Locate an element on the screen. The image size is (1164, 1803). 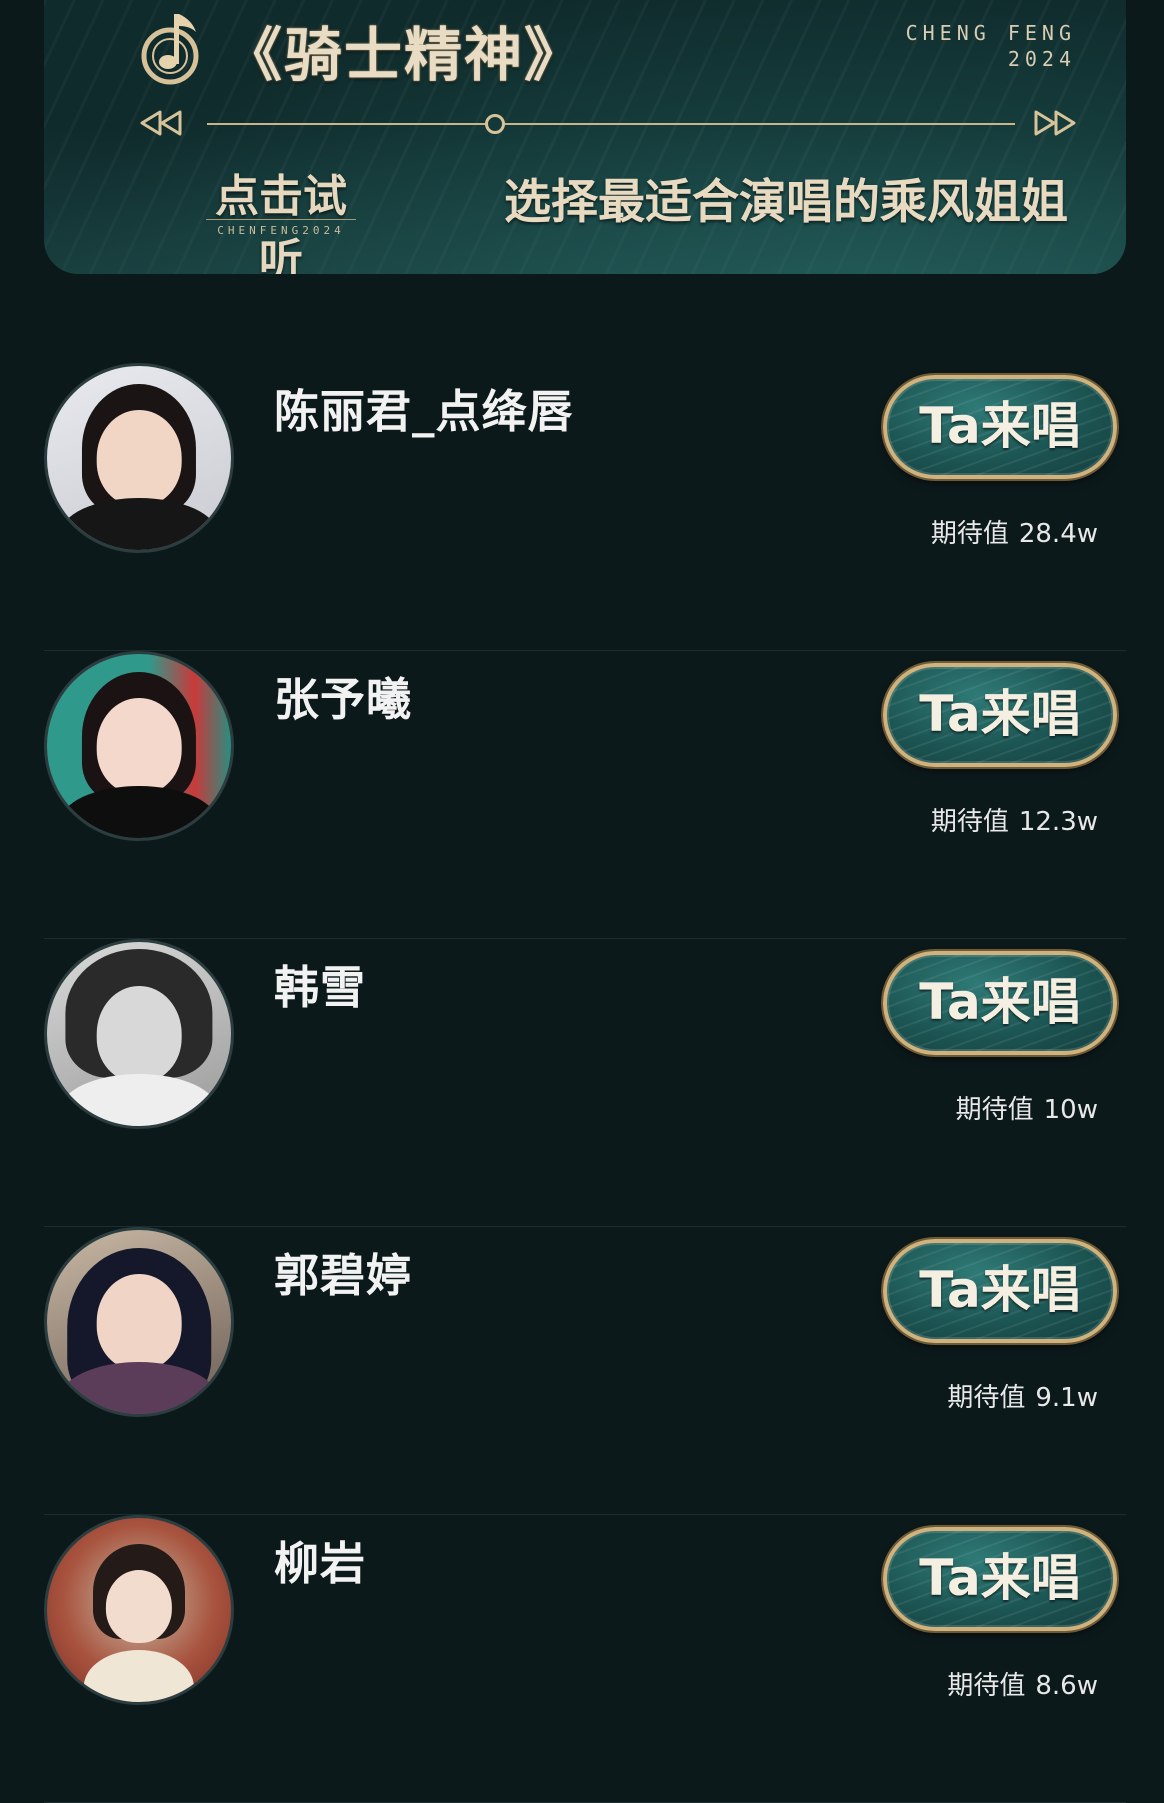
expectation-number: 12.3w is located at coordinates (1058, 822).